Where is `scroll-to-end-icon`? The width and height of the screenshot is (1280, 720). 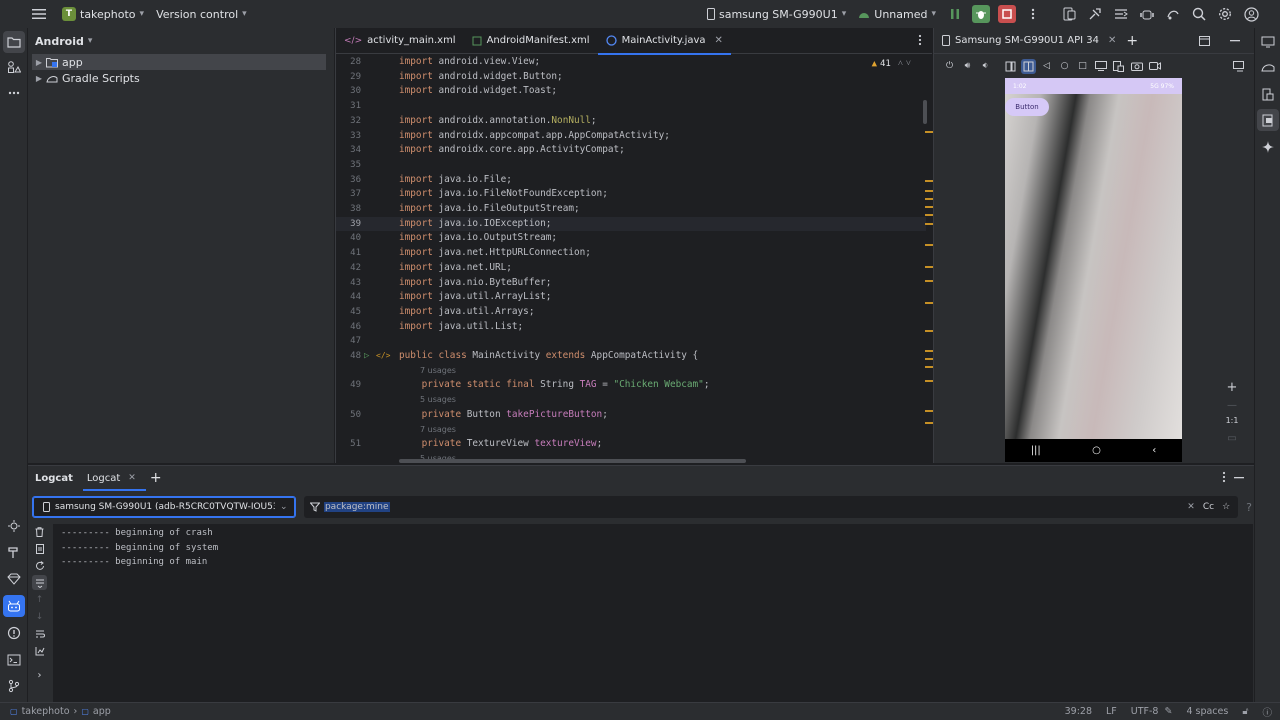
scroll-to-end-icon is located at coordinates (39, 582).